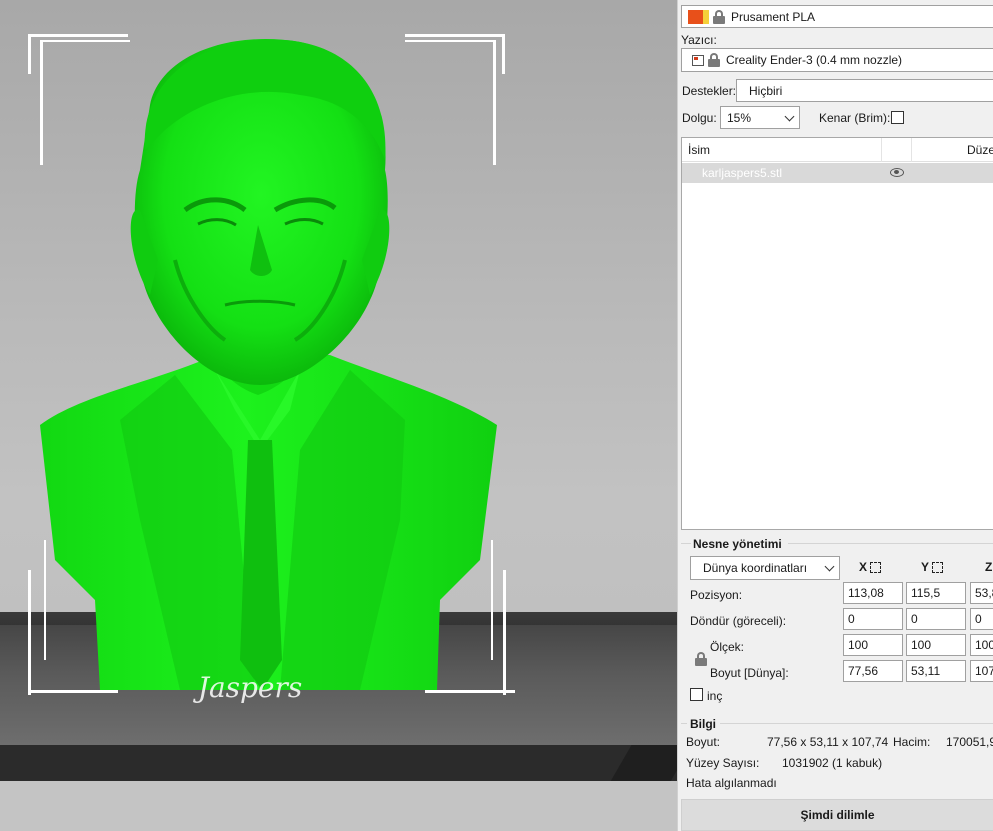 This screenshot has height=831, width=993. I want to click on column-name: İsim, so click(782, 150).